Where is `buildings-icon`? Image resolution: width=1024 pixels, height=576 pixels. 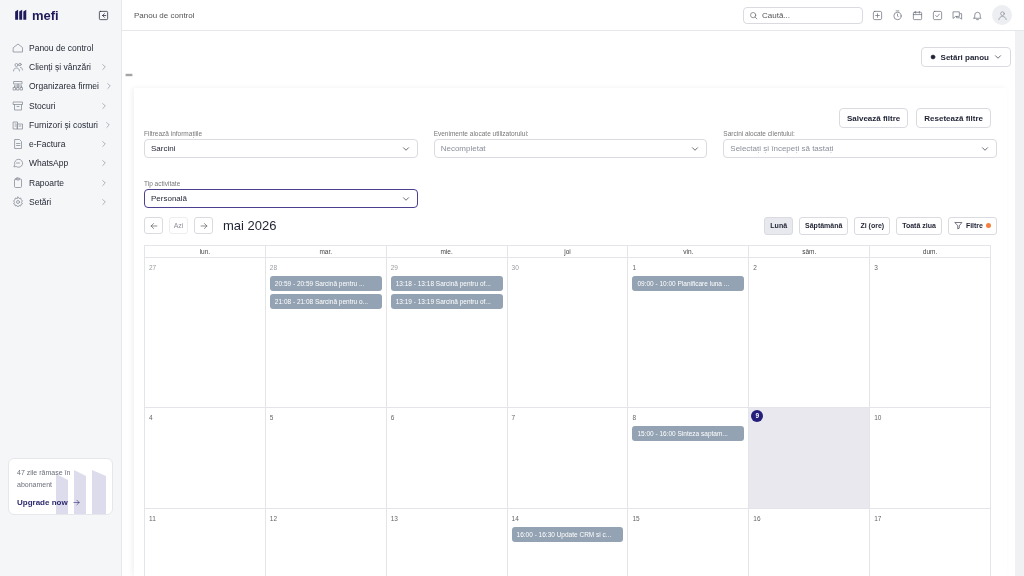
buildings-icon is located at coordinates (18, 124).